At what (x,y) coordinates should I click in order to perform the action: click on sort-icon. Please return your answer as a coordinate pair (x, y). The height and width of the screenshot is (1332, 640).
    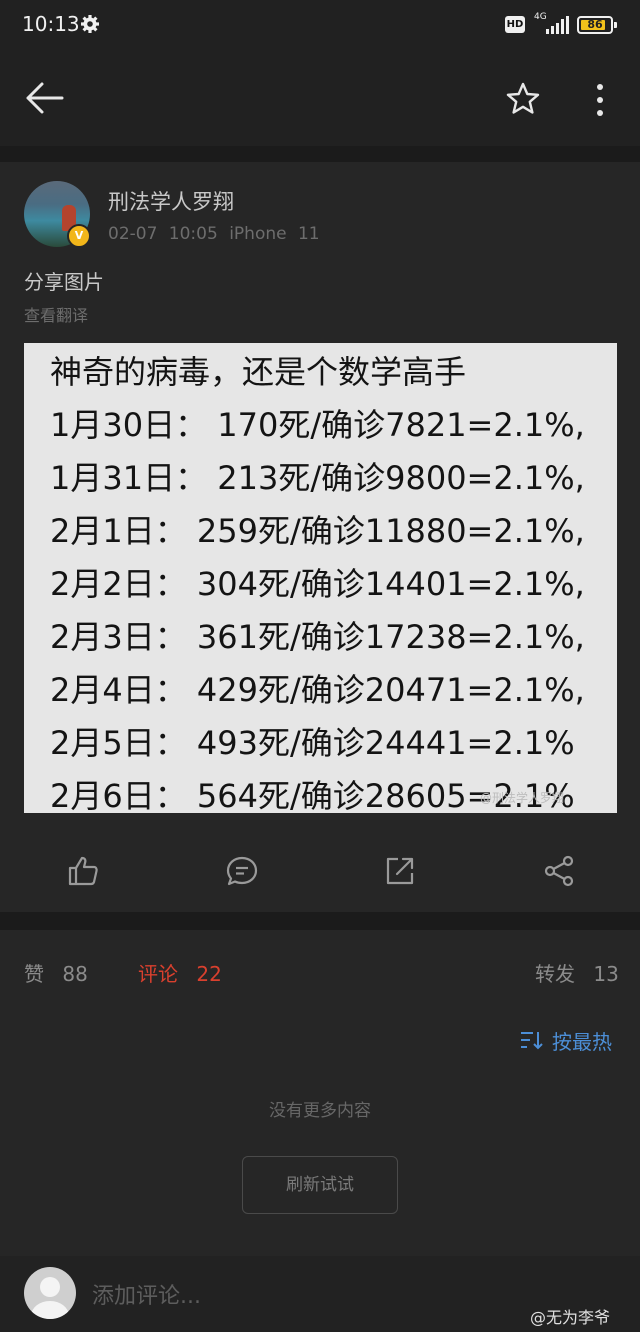
    Looking at the image, I should click on (532, 1041).